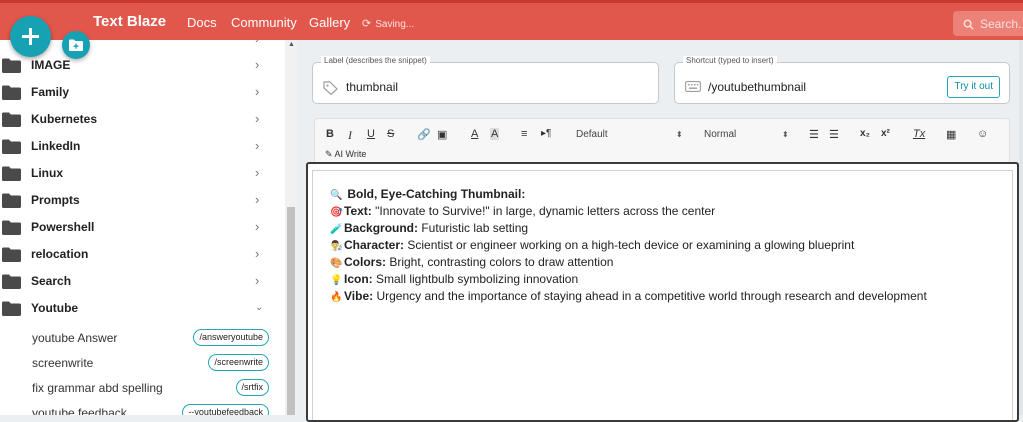 The height and width of the screenshot is (422, 1023). I want to click on add-folder-icon, so click(76, 45).